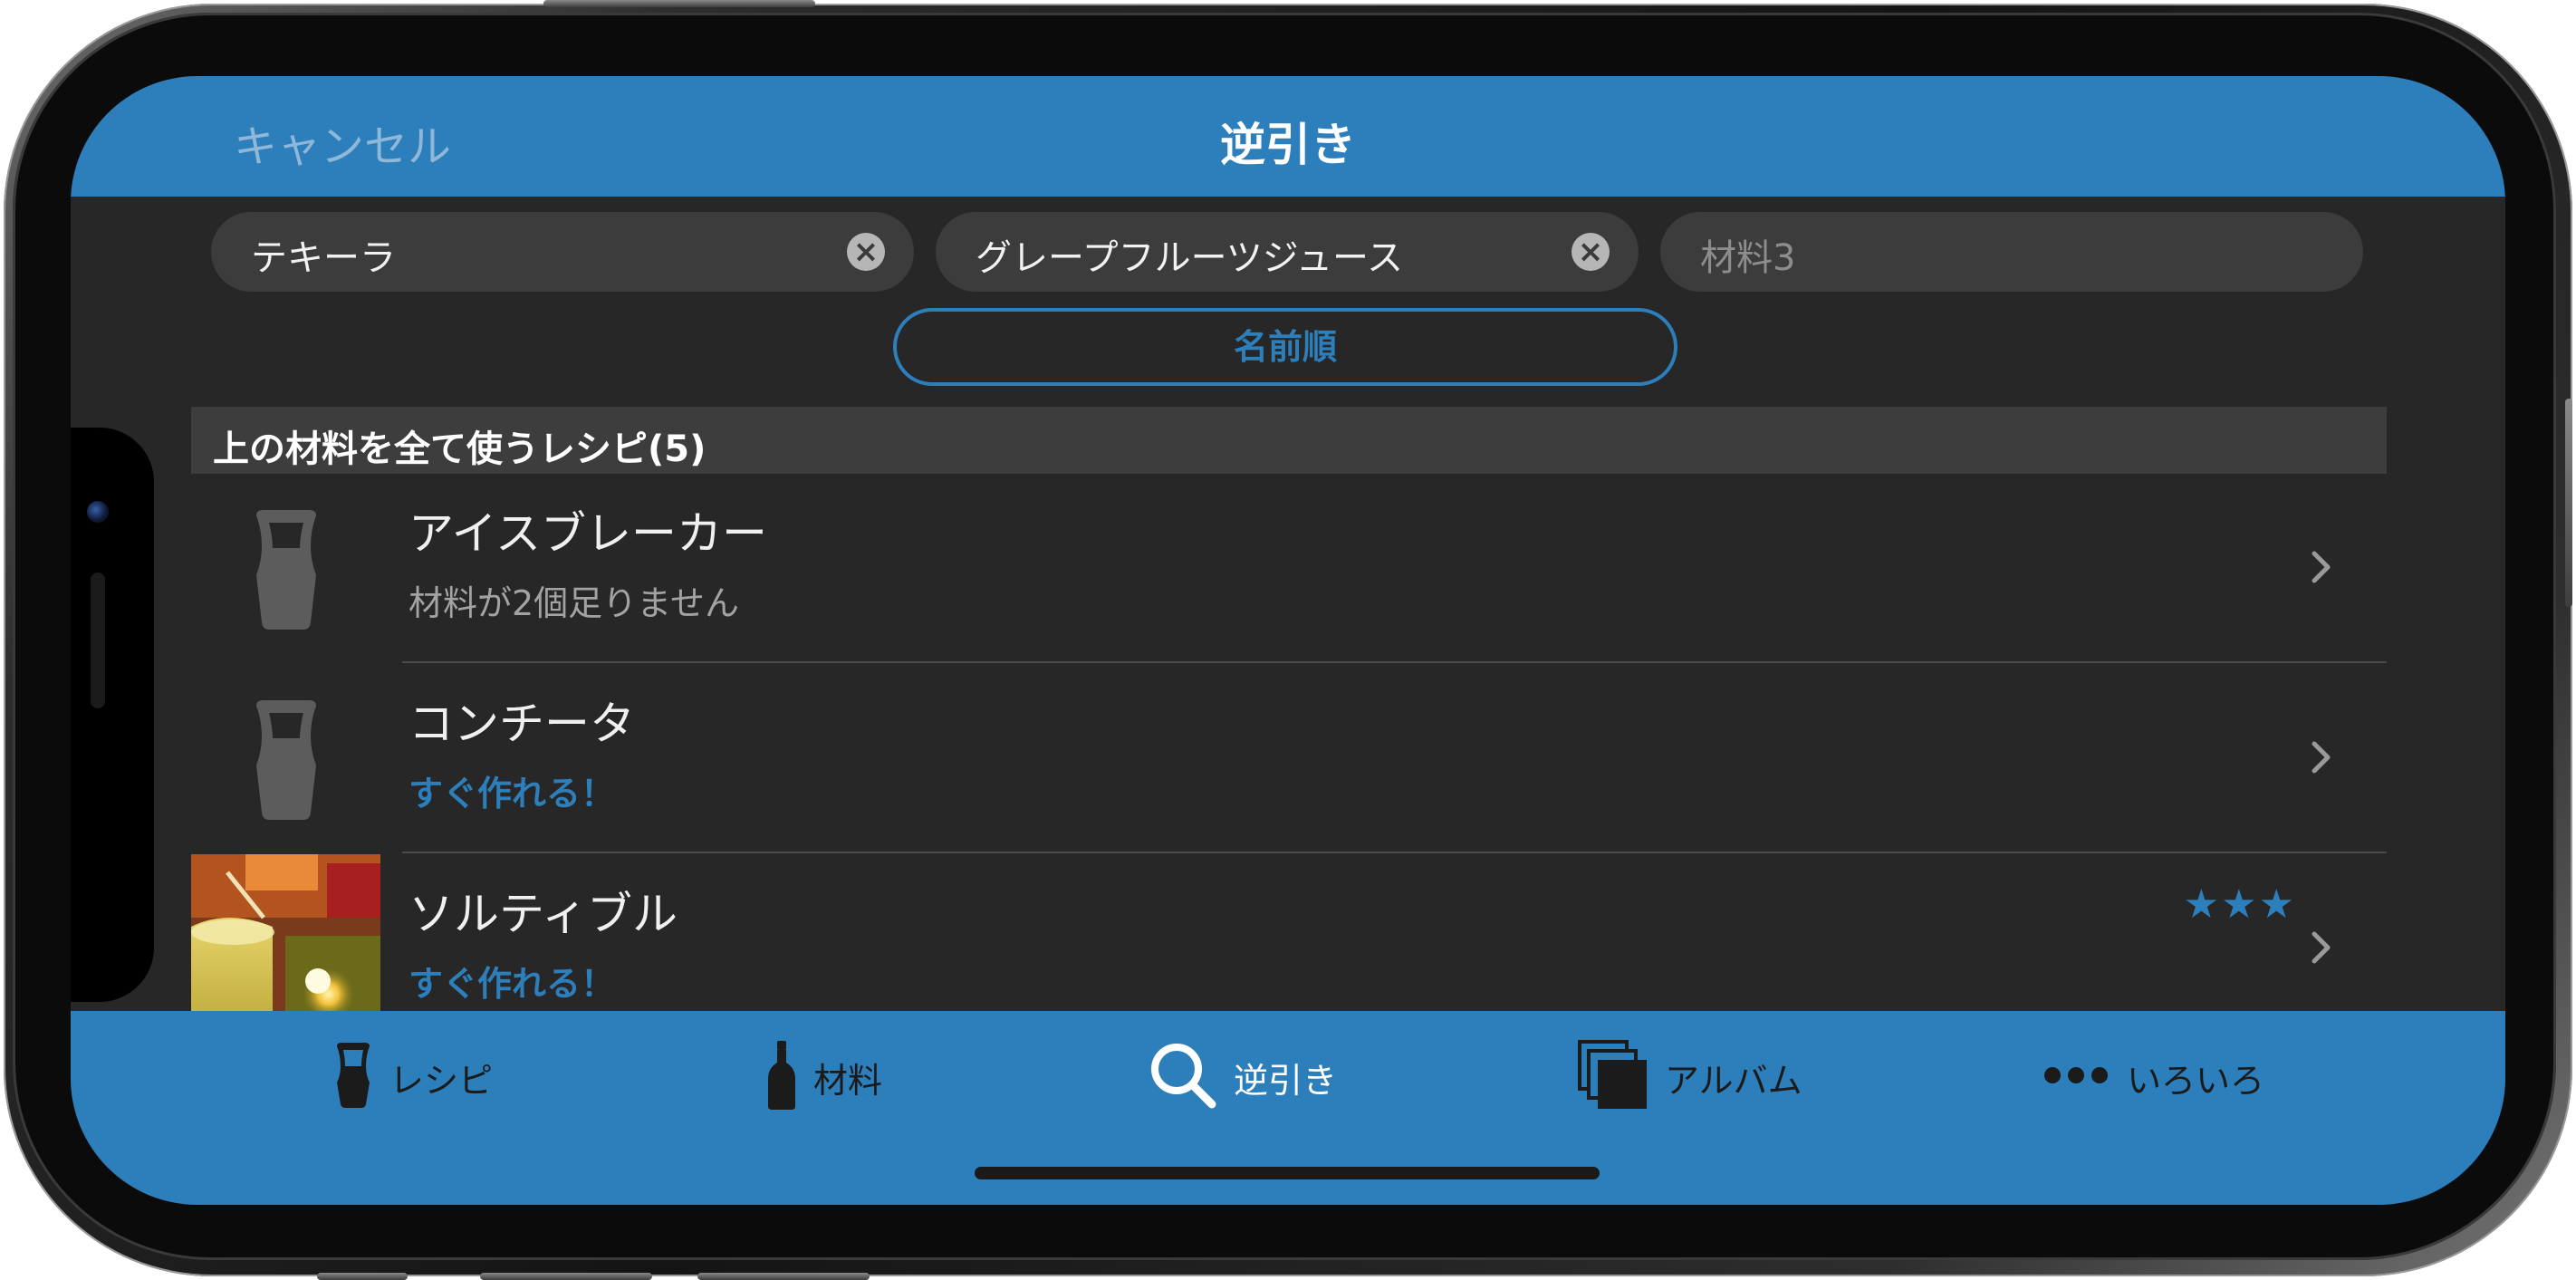 This screenshot has height=1280, width=2576. I want to click on recipe-name: ソルティブル, so click(543, 914).